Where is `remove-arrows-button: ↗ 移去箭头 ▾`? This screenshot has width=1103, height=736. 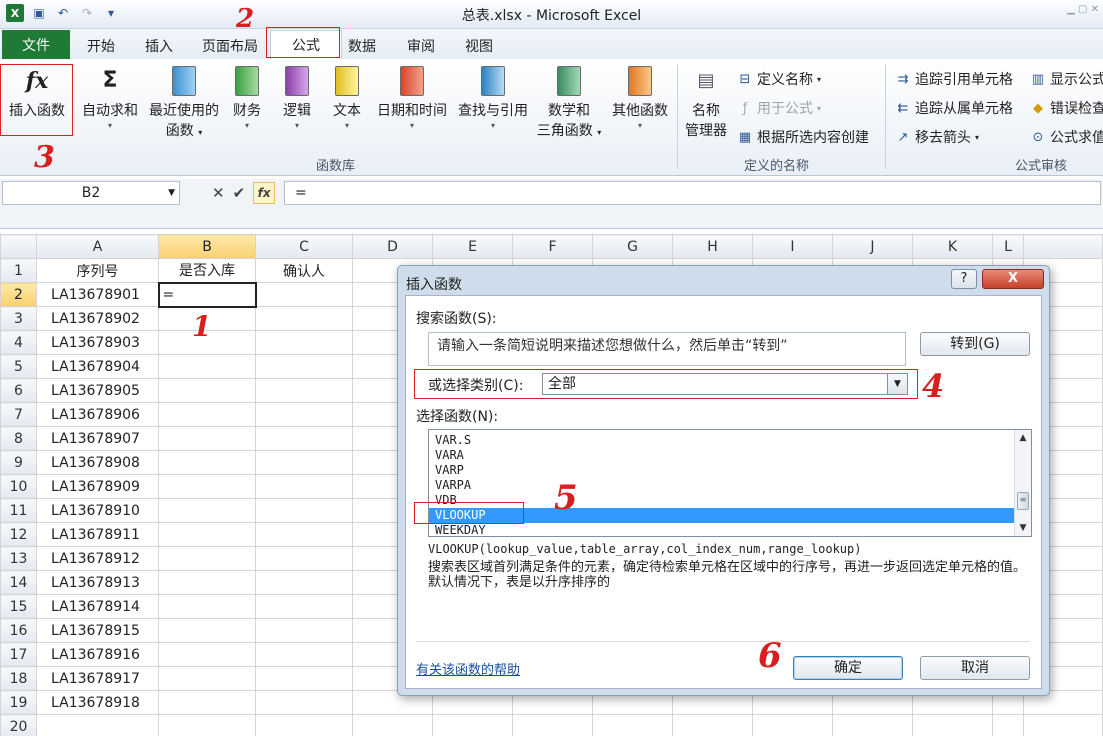 remove-arrows-button: ↗ 移去箭头 ▾ is located at coordinates (937, 137).